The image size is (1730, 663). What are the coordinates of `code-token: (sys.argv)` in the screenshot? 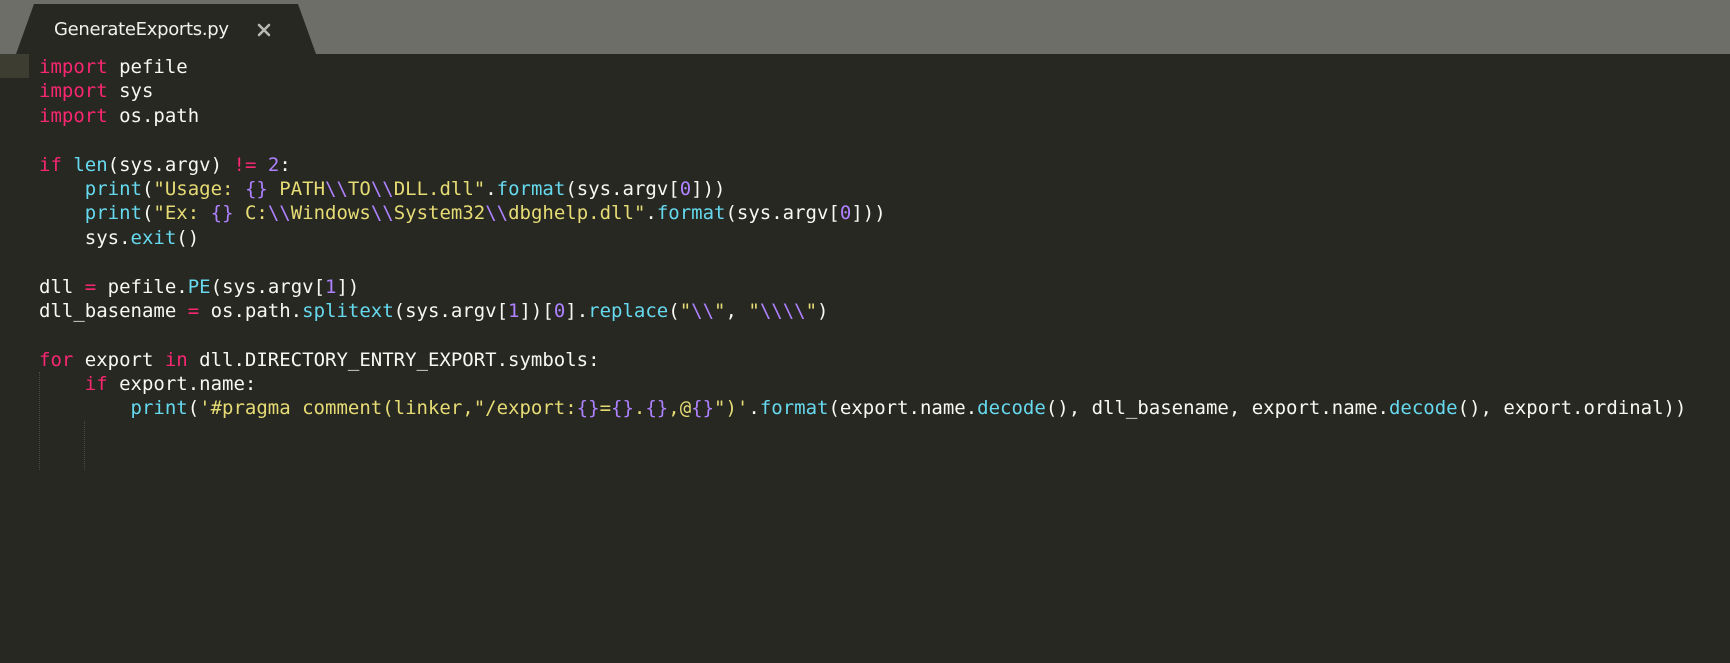 It's located at (170, 164).